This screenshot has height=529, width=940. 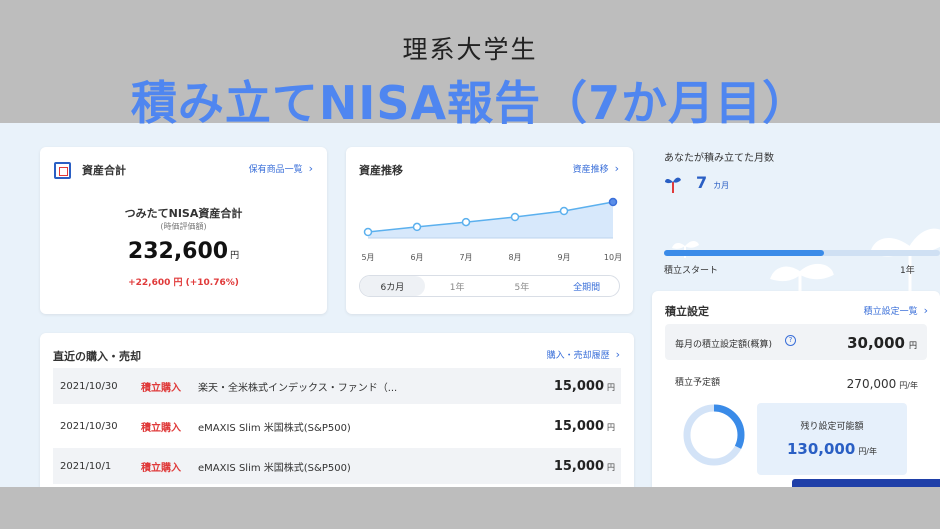 What do you see at coordinates (183, 213) in the screenshot?
I see `nisa-total-label: つみたてNISA資産合計` at bounding box center [183, 213].